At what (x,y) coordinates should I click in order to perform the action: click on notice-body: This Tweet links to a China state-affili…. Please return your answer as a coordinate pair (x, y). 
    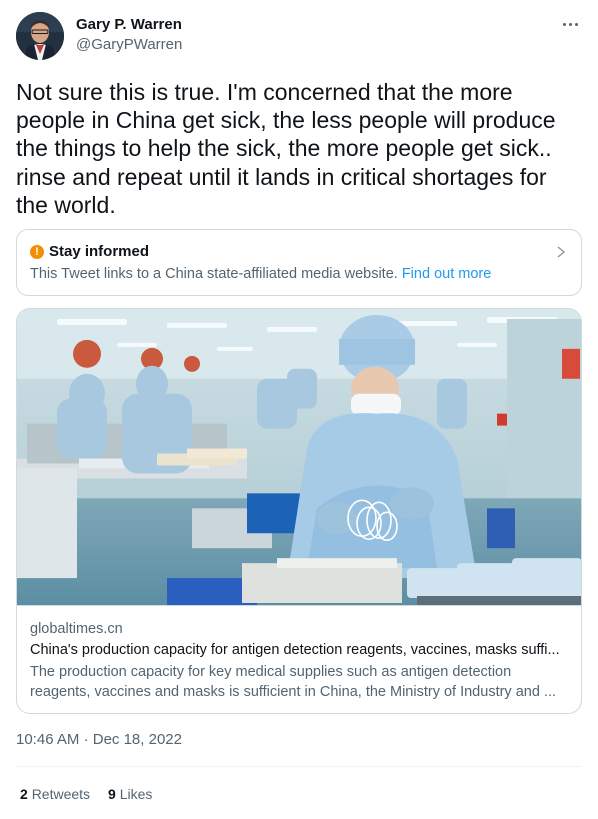
    Looking at the image, I should click on (260, 274).